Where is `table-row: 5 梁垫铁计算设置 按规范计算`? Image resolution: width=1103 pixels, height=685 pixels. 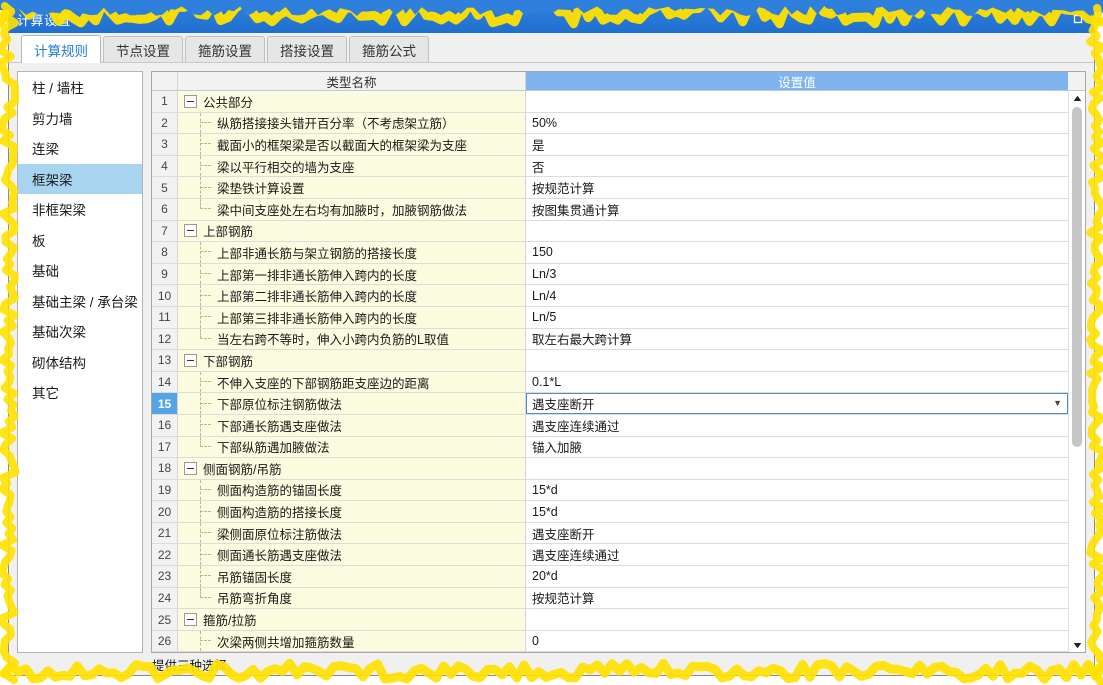 table-row: 5 梁垫铁计算设置 按规范计算 is located at coordinates (610, 188).